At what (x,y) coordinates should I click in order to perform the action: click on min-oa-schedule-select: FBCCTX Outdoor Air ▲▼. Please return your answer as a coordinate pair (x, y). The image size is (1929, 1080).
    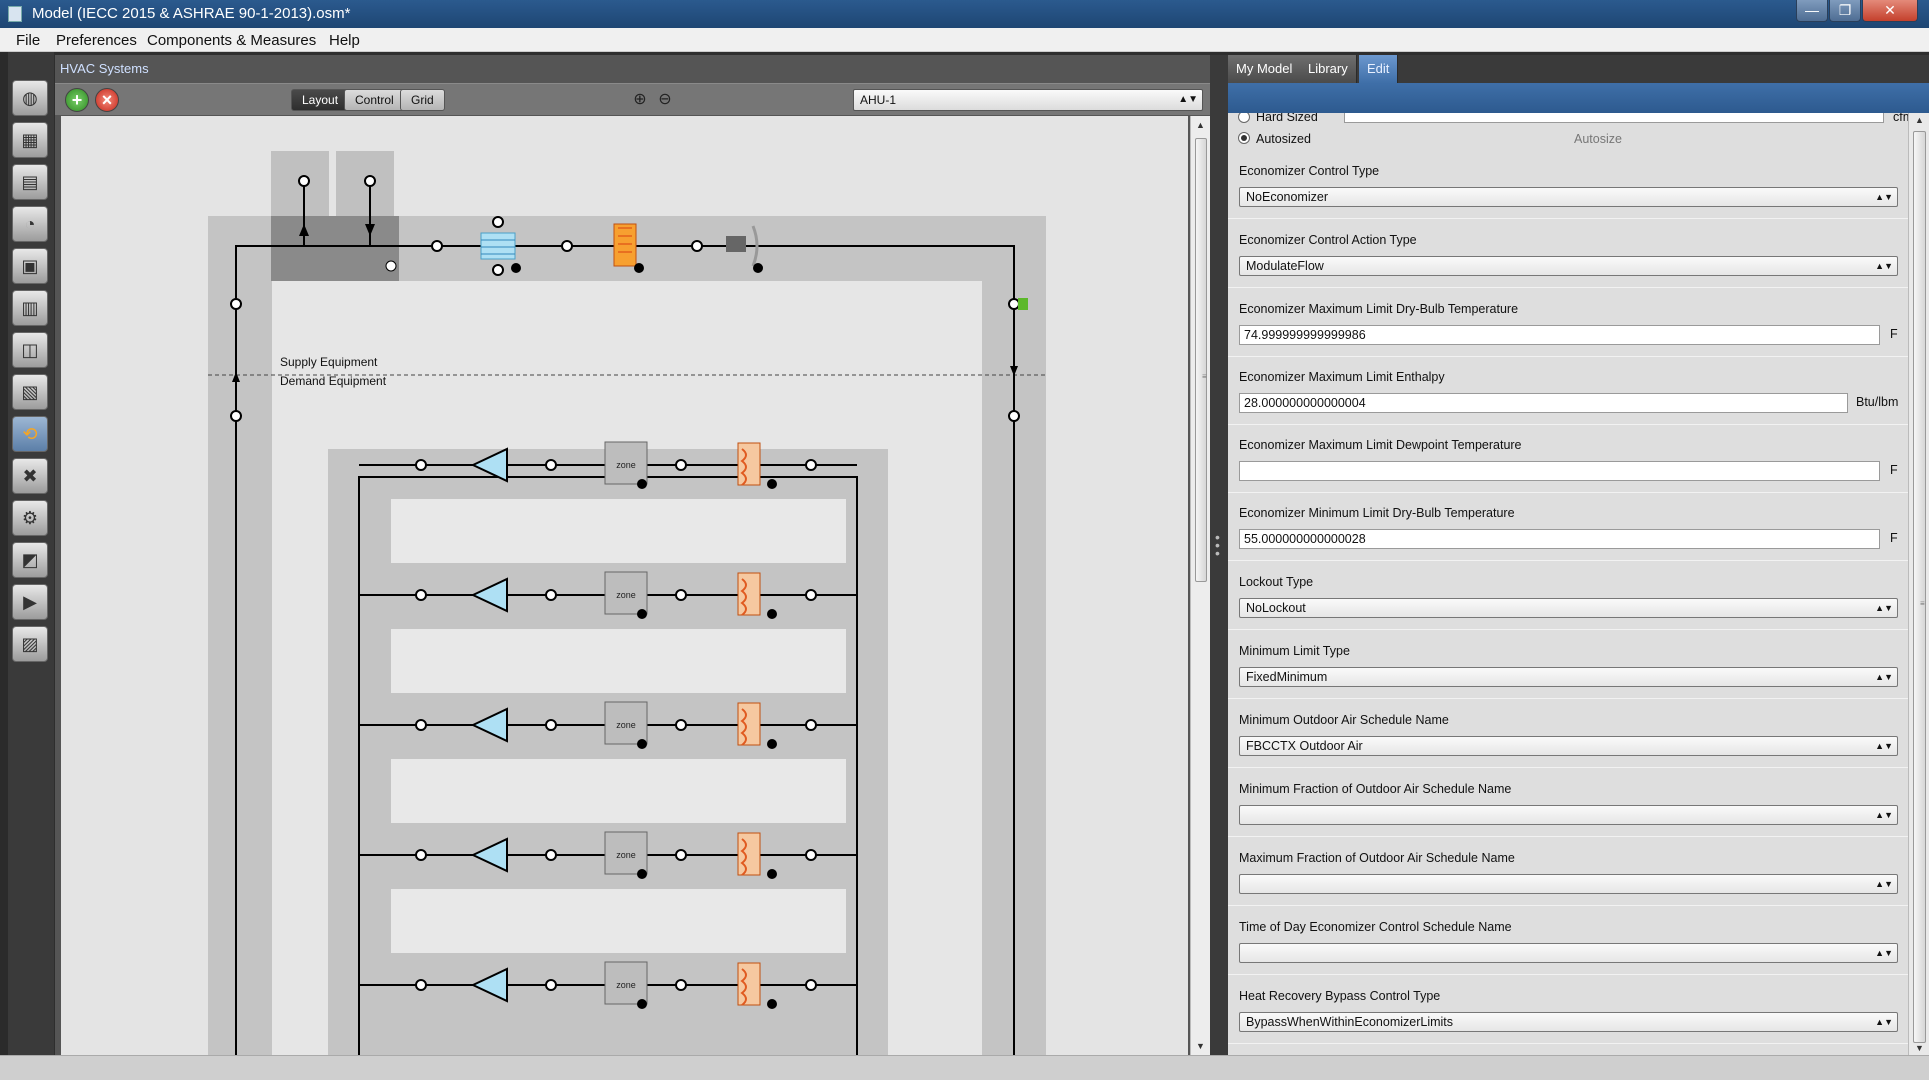
    Looking at the image, I should click on (1568, 746).